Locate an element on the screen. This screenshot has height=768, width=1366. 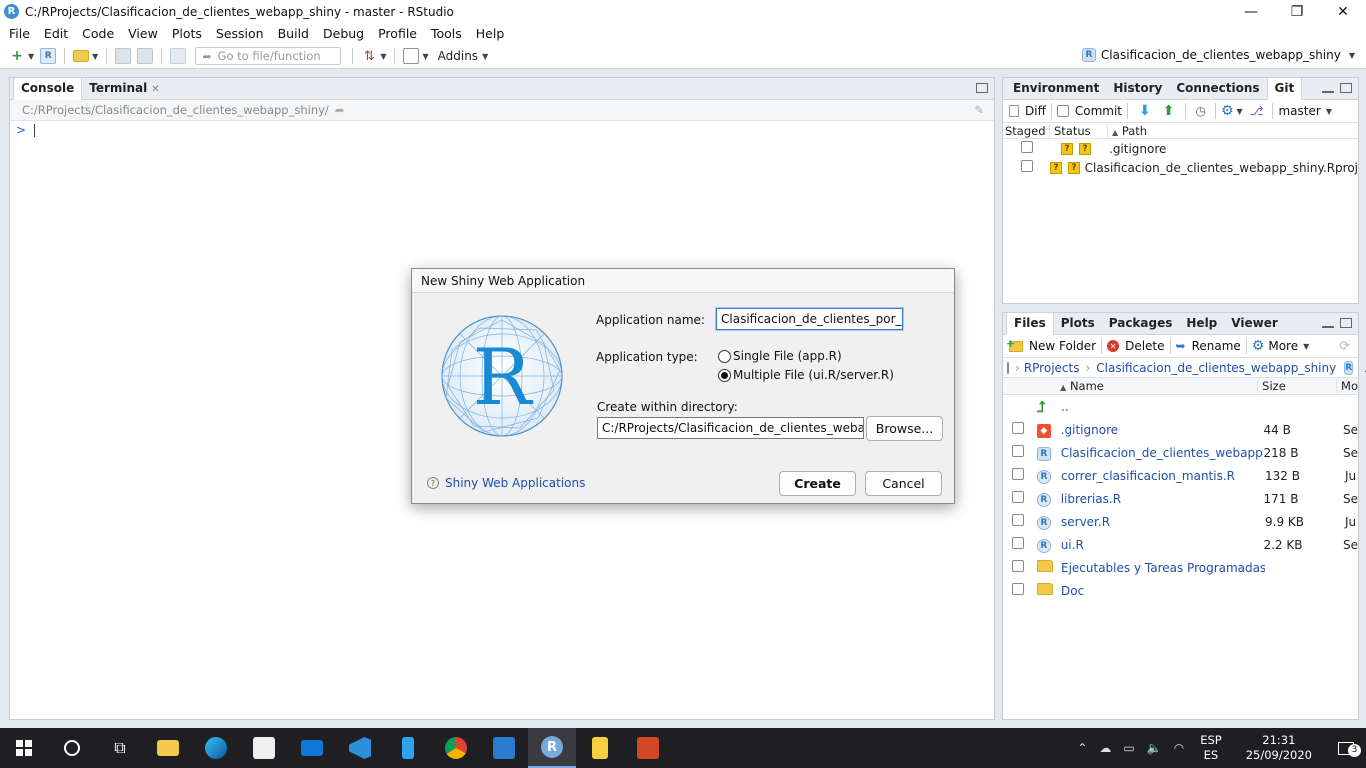
git-row: ? ? .gitignore is located at coordinates (1180, 148).